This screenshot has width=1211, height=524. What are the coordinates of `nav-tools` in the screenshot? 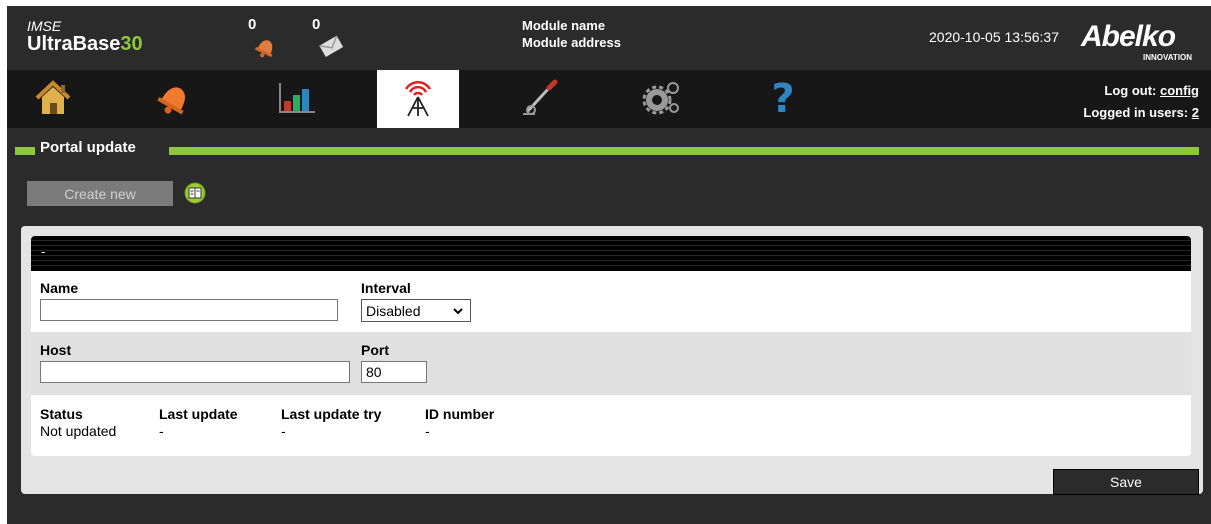 It's located at (540, 99).